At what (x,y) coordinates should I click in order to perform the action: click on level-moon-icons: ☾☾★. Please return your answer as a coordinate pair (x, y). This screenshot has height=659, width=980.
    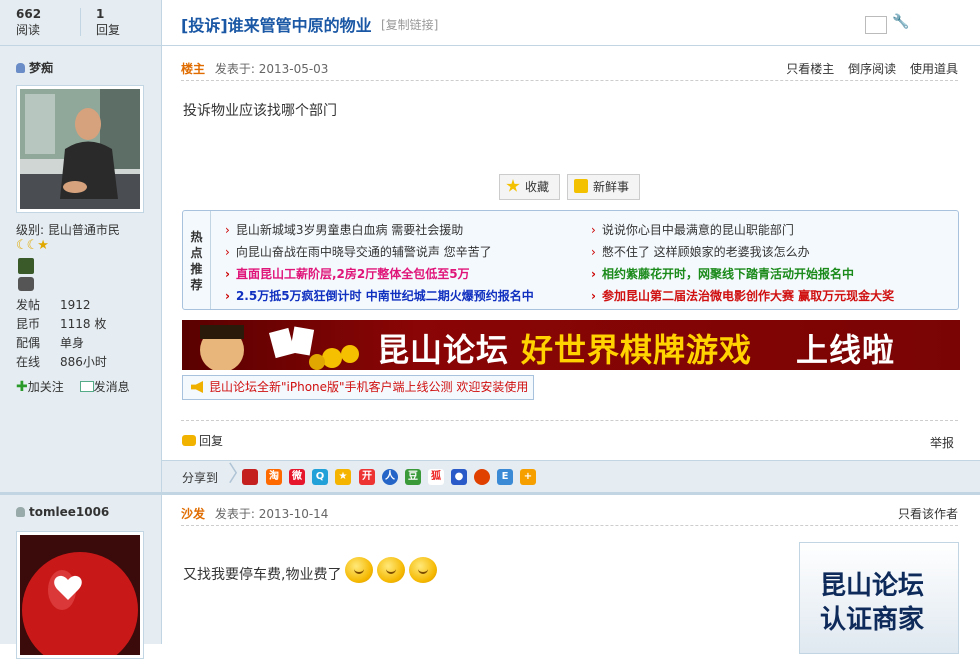
    Looking at the image, I should click on (32, 245).